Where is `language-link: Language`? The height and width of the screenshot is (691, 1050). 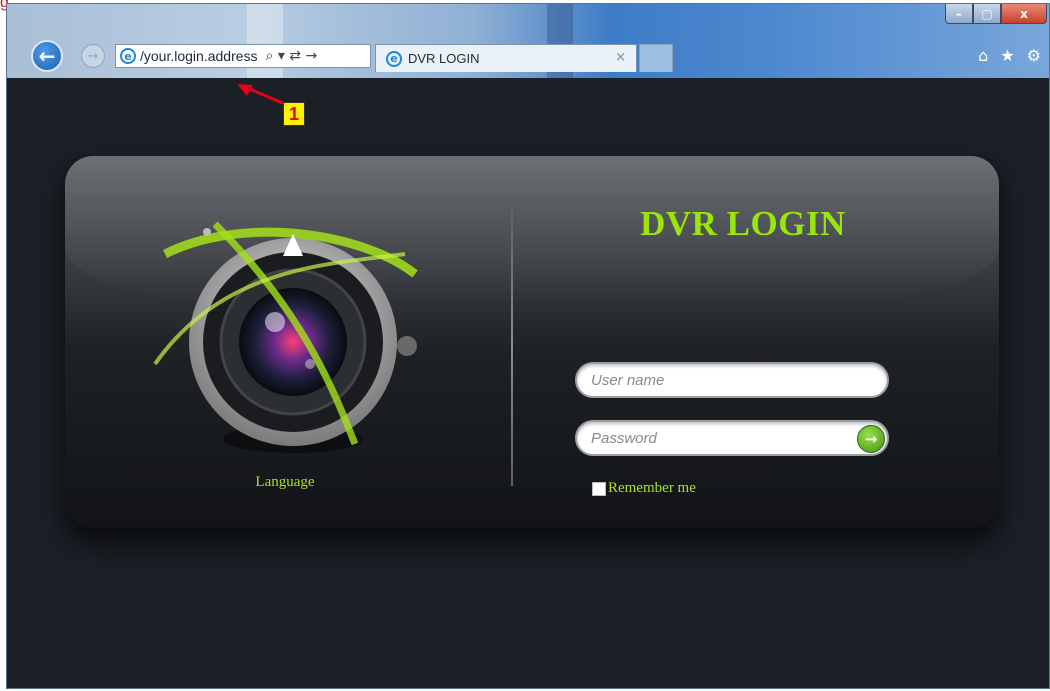
language-link: Language is located at coordinates (285, 482).